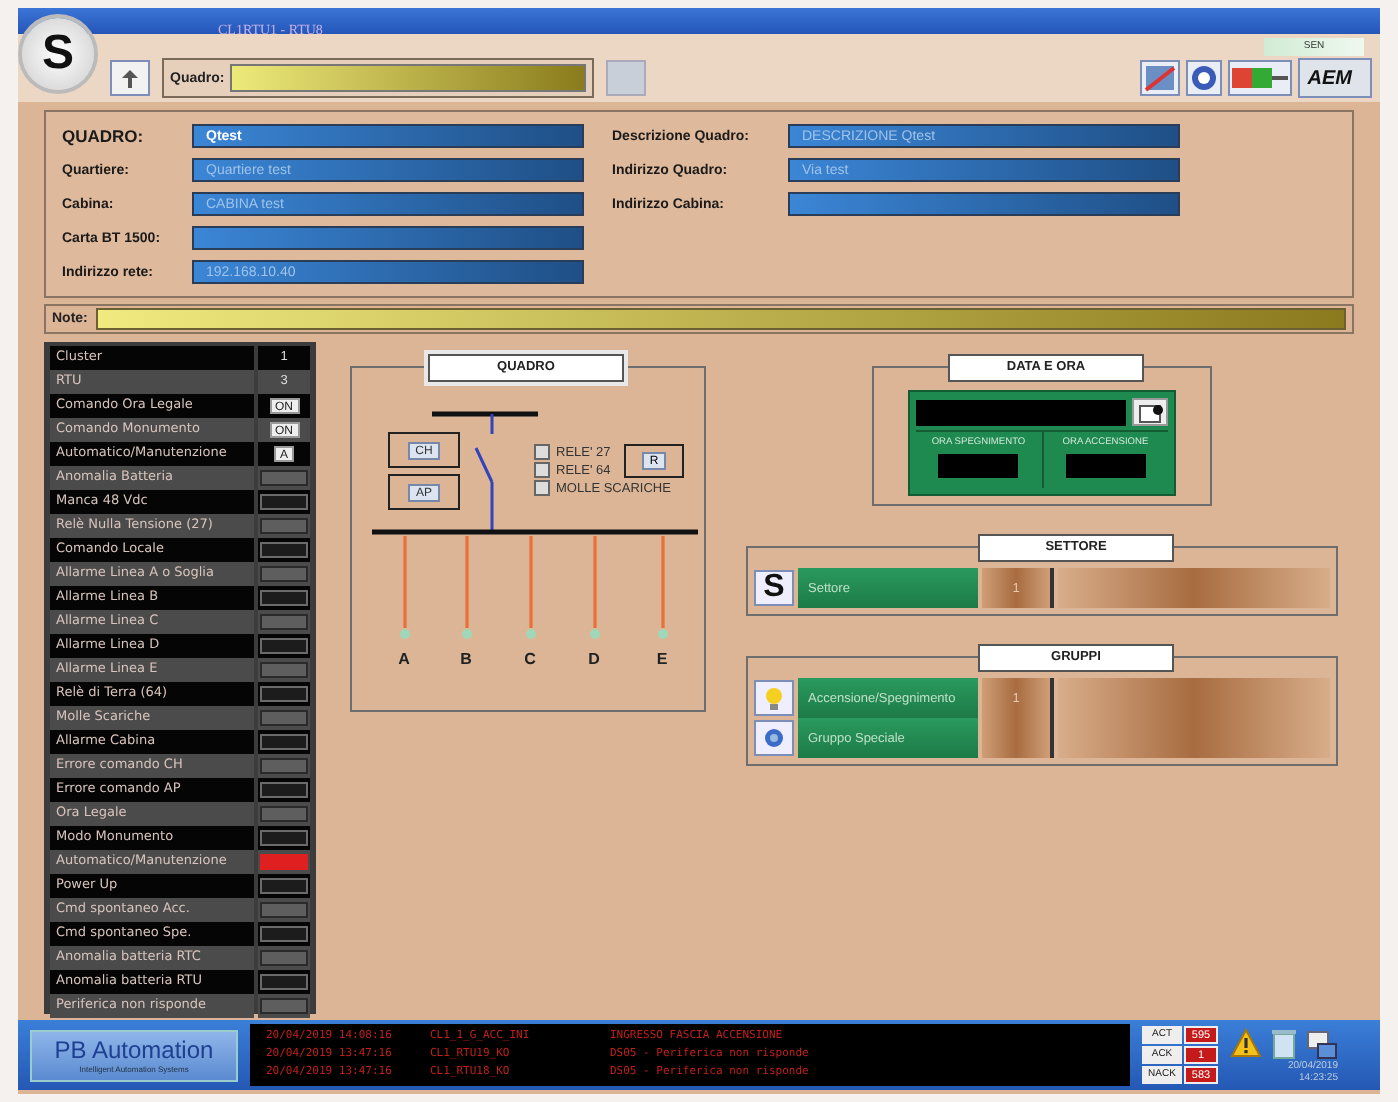  I want to click on company-name: PB Automation, so click(134, 1050).